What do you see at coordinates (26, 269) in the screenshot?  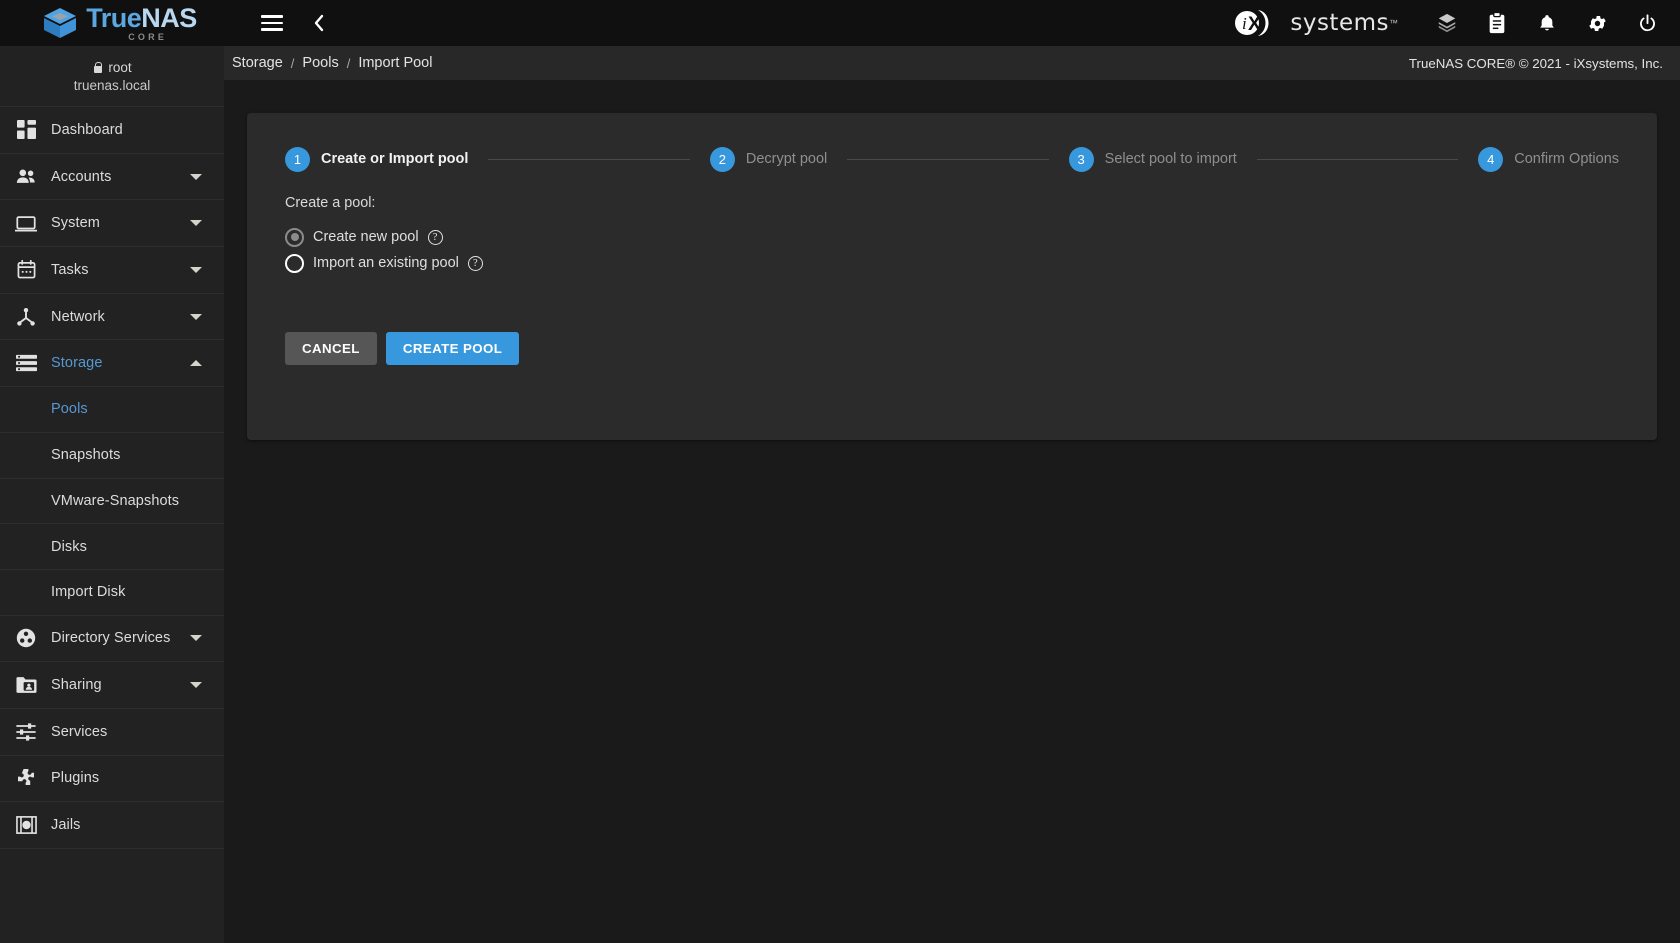 I see `tasks-calendar-icon` at bounding box center [26, 269].